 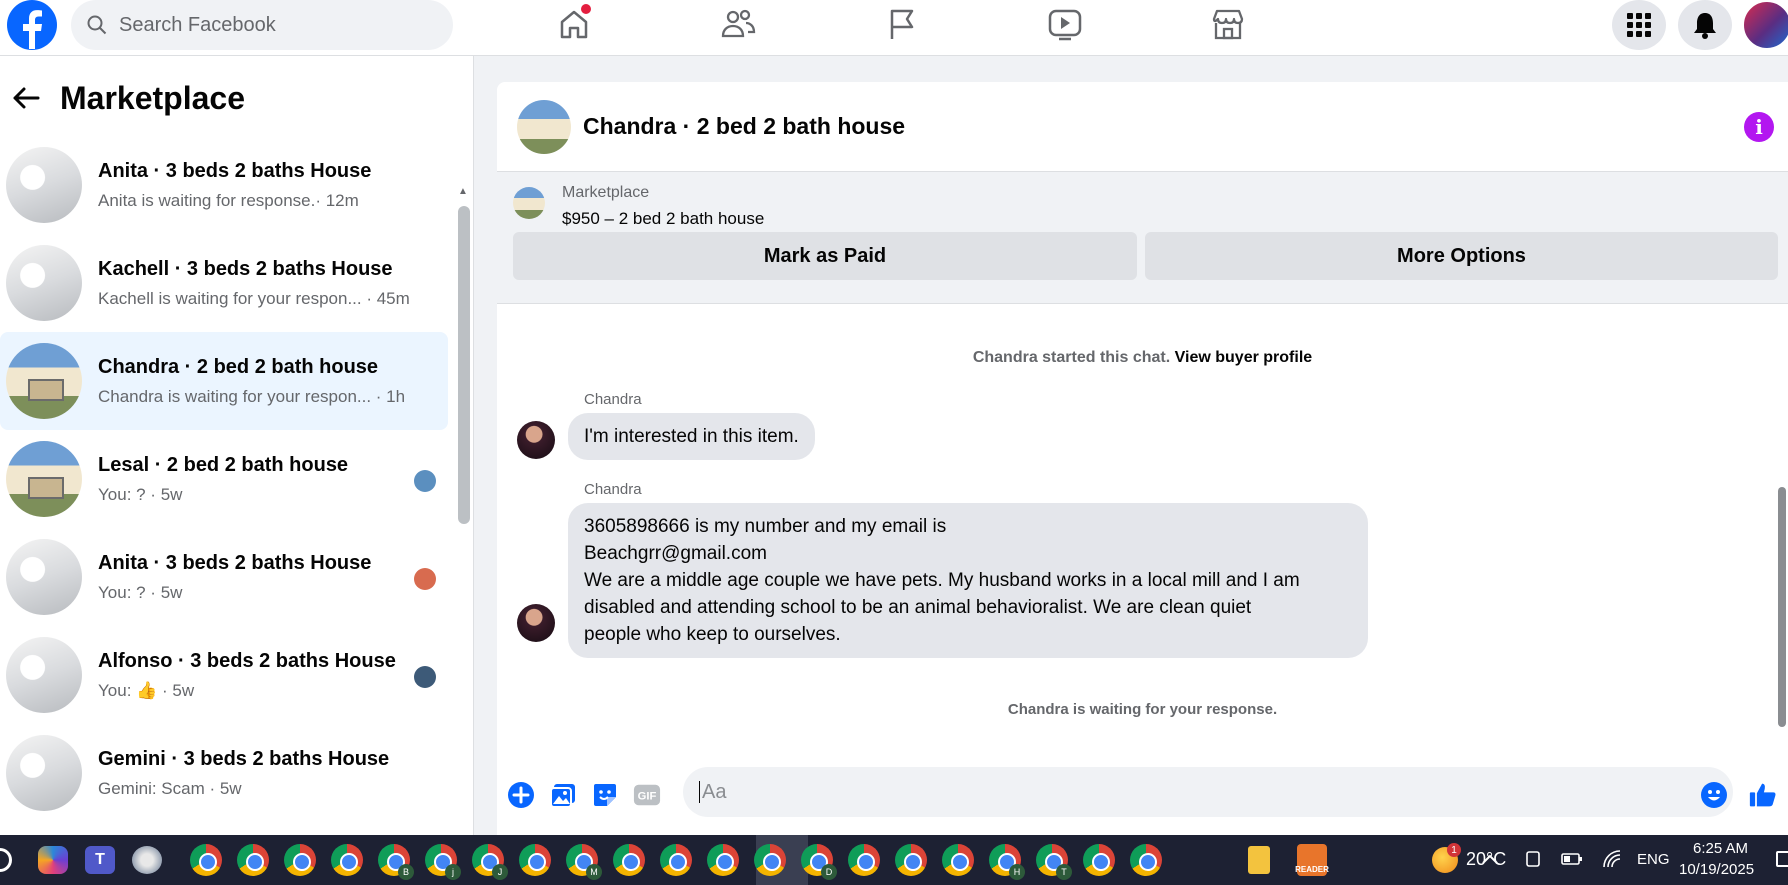 I want to click on message-line: people who keep to ourselves., so click(x=712, y=634).